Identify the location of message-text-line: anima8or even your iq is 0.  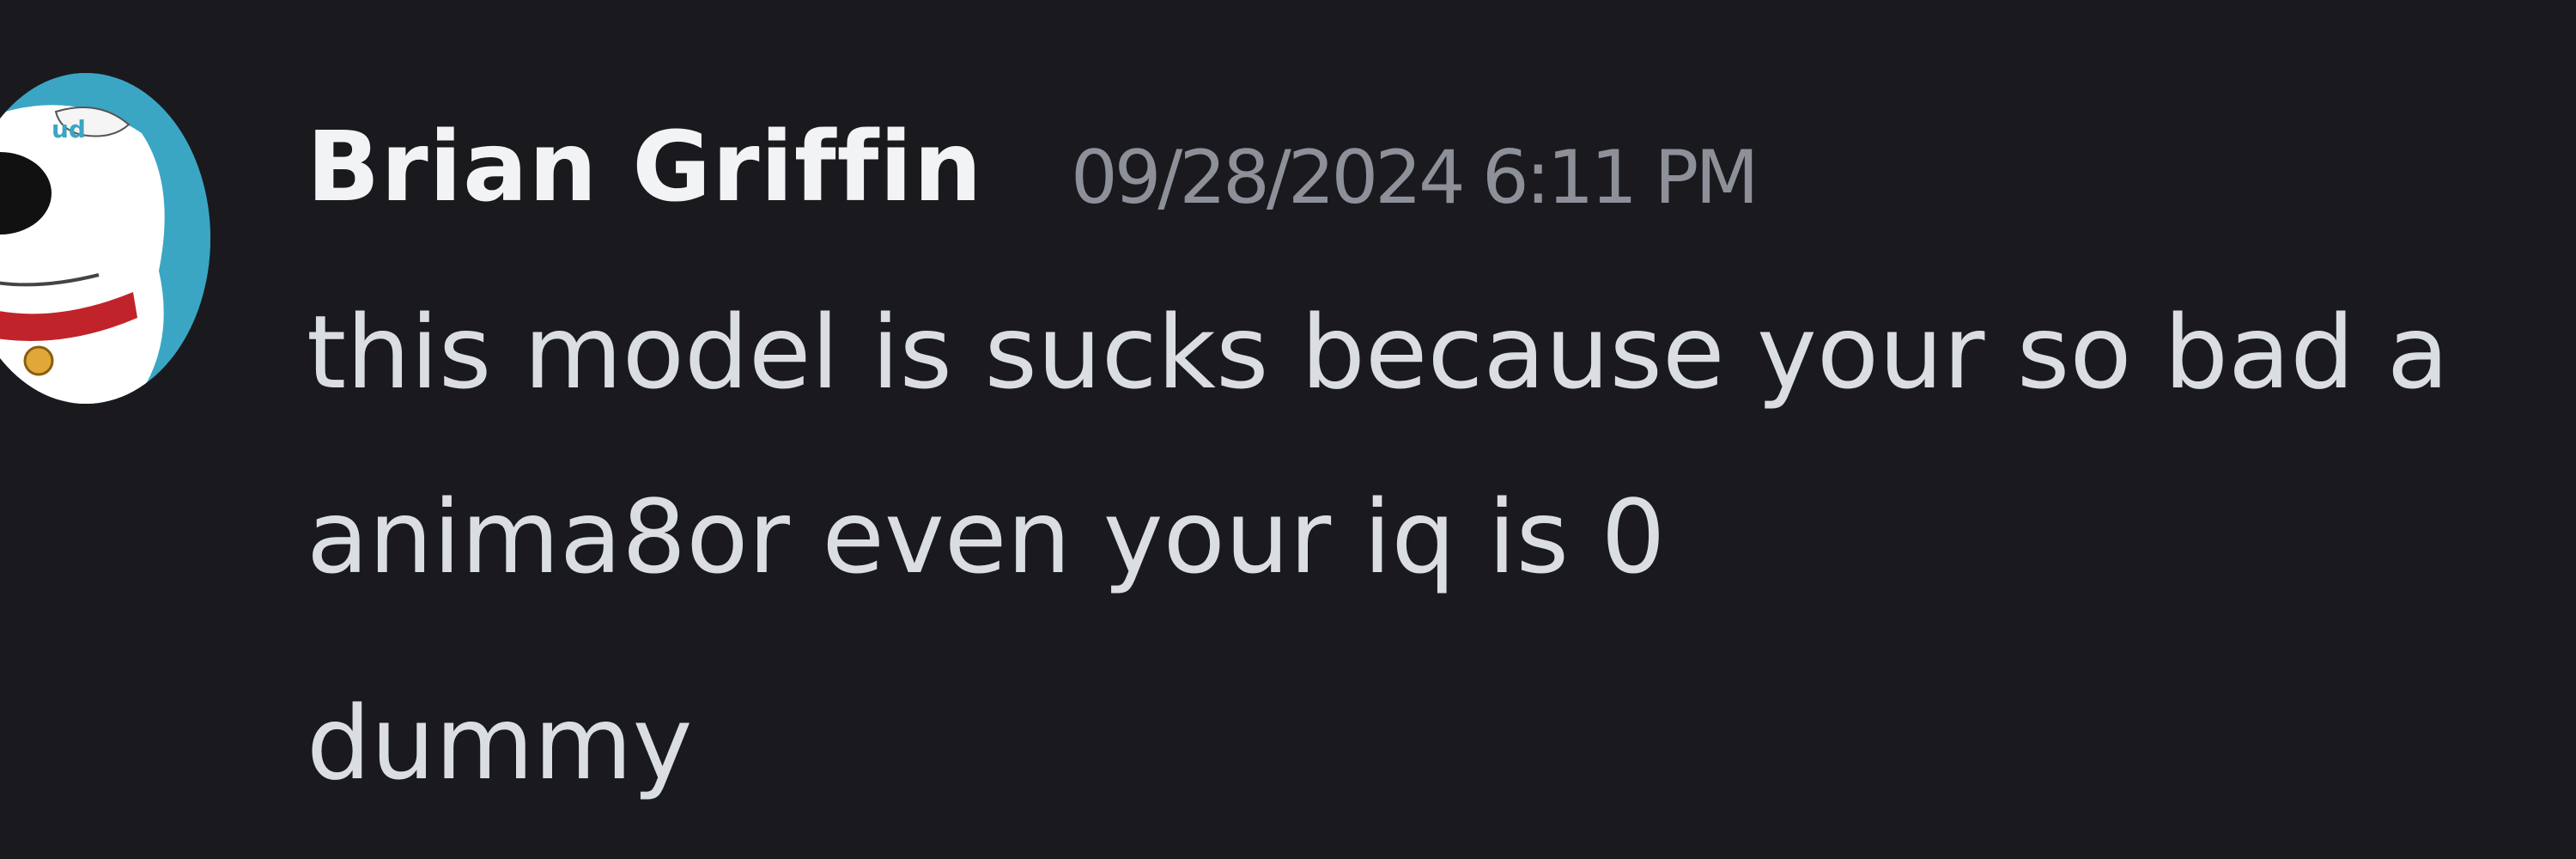
(987, 537).